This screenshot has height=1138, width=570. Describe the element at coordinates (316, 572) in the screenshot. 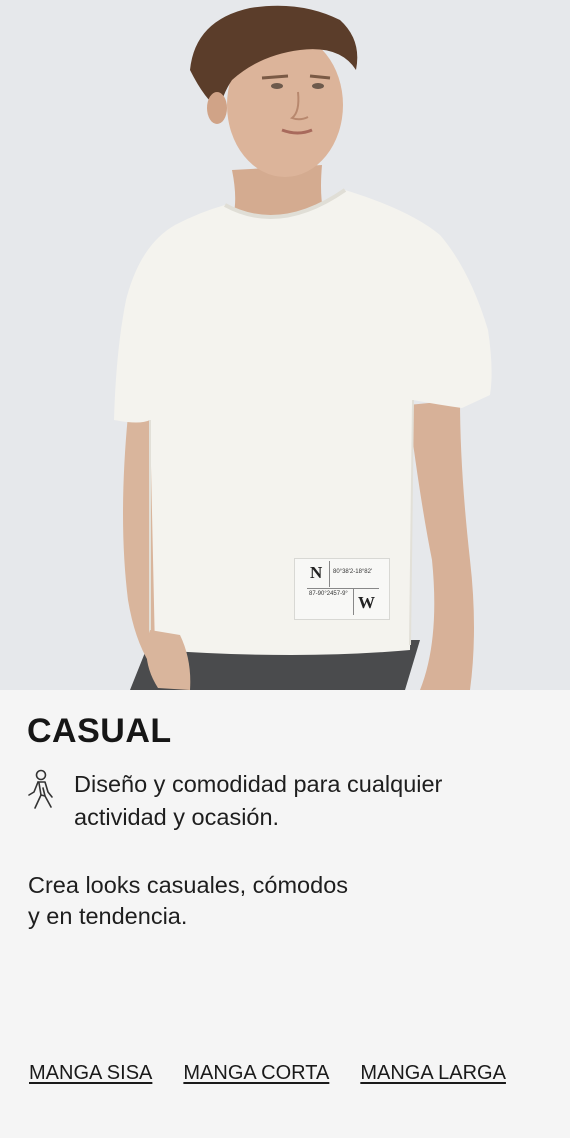

I see `label-letter-n: N` at that location.